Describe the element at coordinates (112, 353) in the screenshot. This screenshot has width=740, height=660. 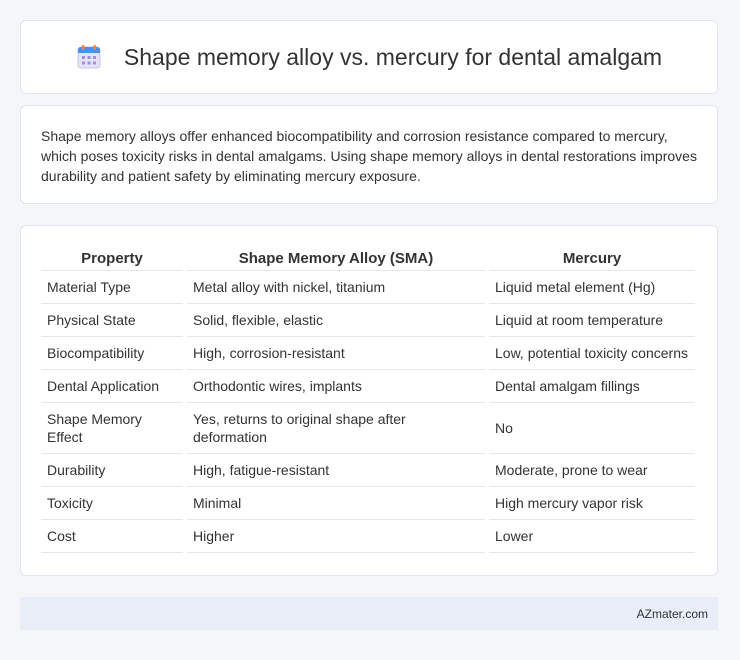
I see `table-cell: Biocompatibility` at that location.